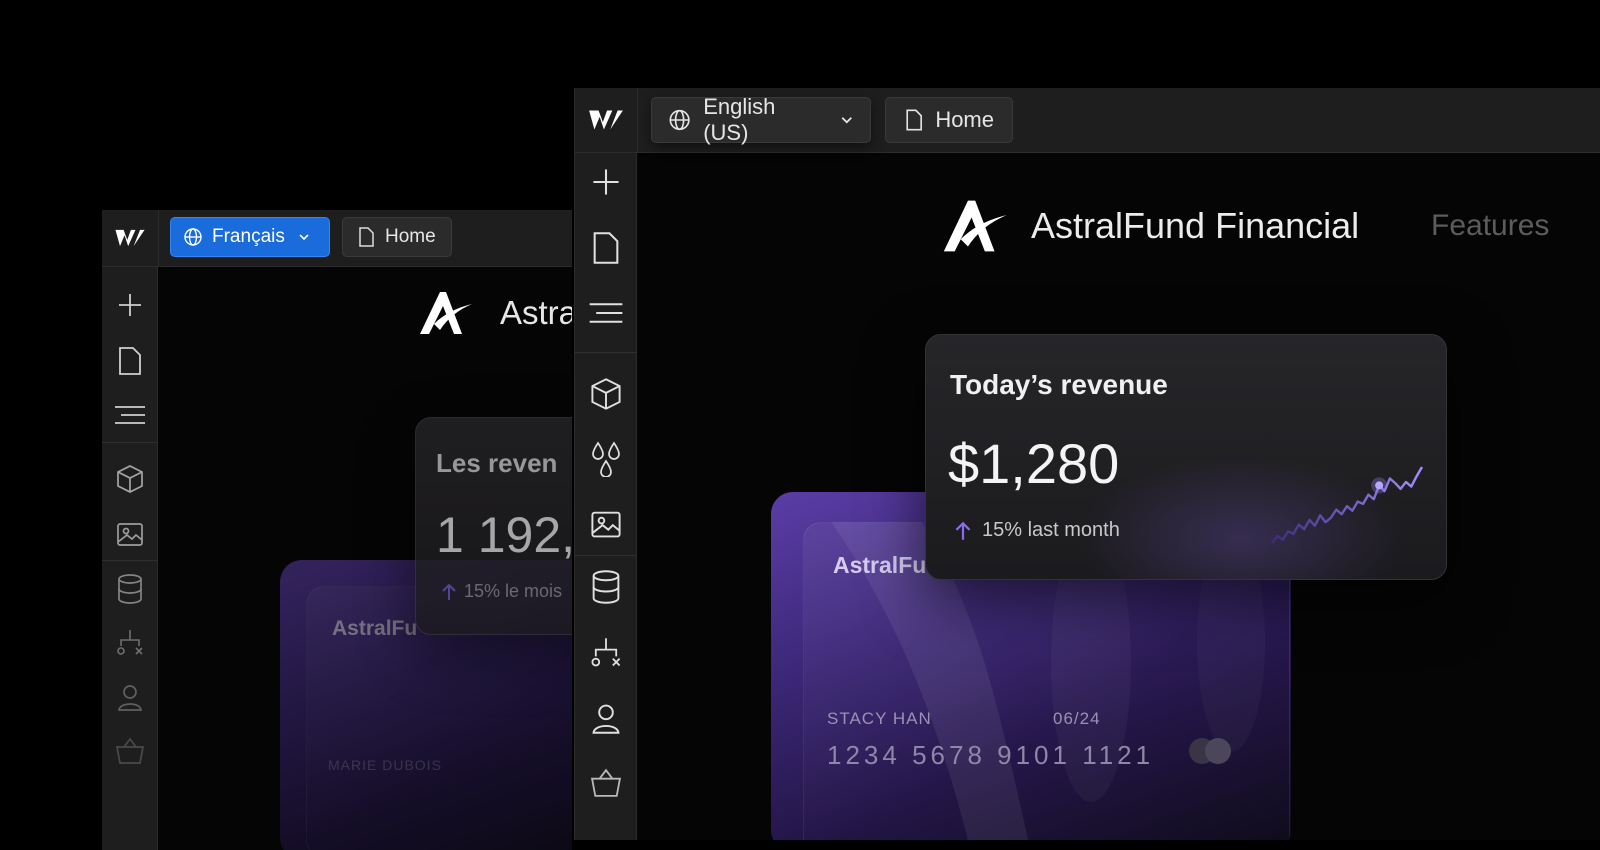  What do you see at coordinates (1036, 530) in the screenshot?
I see `revenue-change: 15% last month` at bounding box center [1036, 530].